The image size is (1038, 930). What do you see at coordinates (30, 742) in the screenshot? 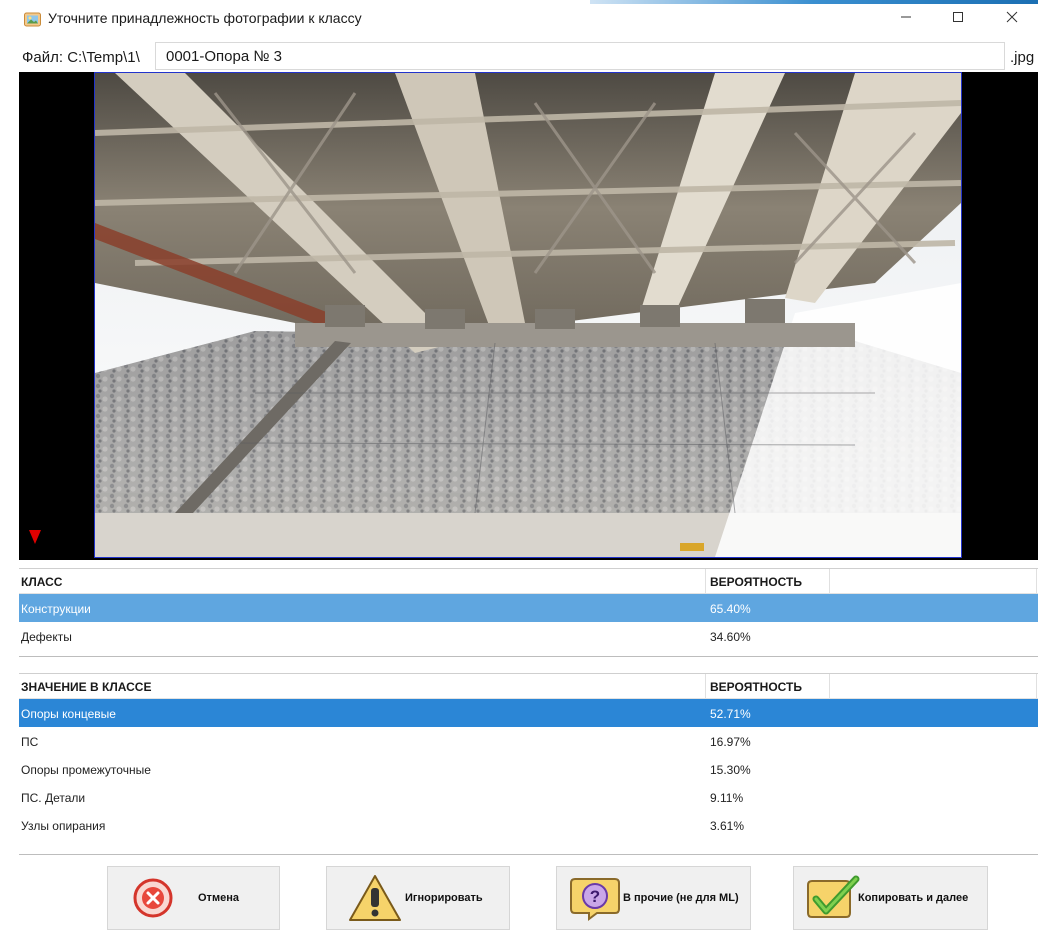
I see `value-name: ПС` at bounding box center [30, 742].